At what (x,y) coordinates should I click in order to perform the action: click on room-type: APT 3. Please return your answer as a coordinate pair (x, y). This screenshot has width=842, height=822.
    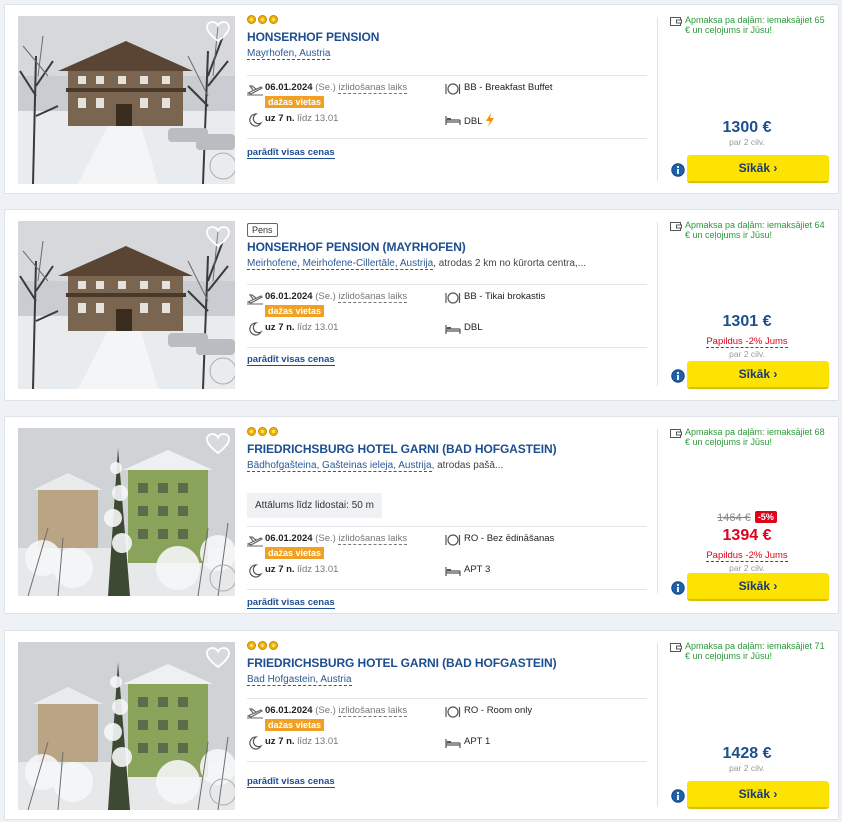
    Looking at the image, I should click on (477, 569).